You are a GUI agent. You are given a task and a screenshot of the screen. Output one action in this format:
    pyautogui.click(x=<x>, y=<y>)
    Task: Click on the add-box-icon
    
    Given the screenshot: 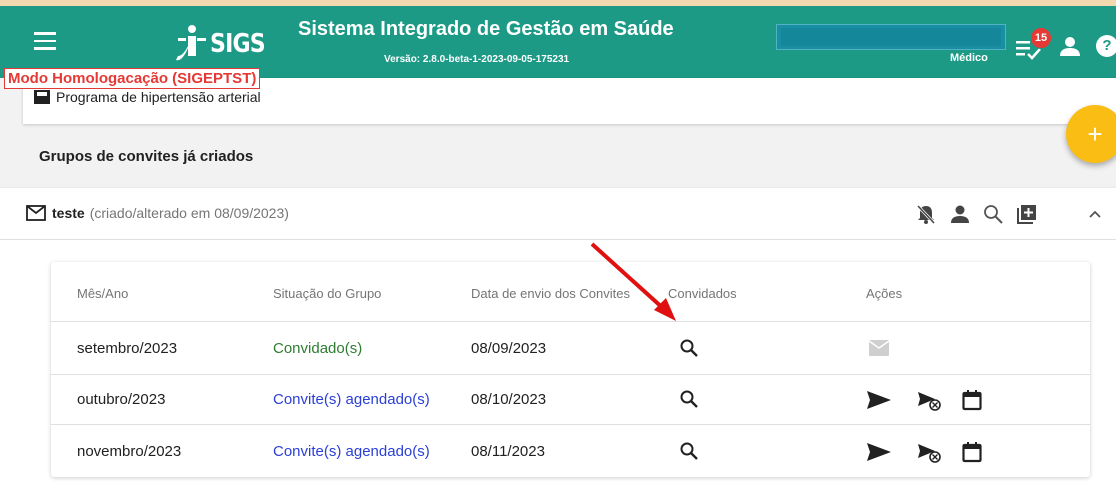 What is the action you would take?
    pyautogui.click(x=1027, y=214)
    